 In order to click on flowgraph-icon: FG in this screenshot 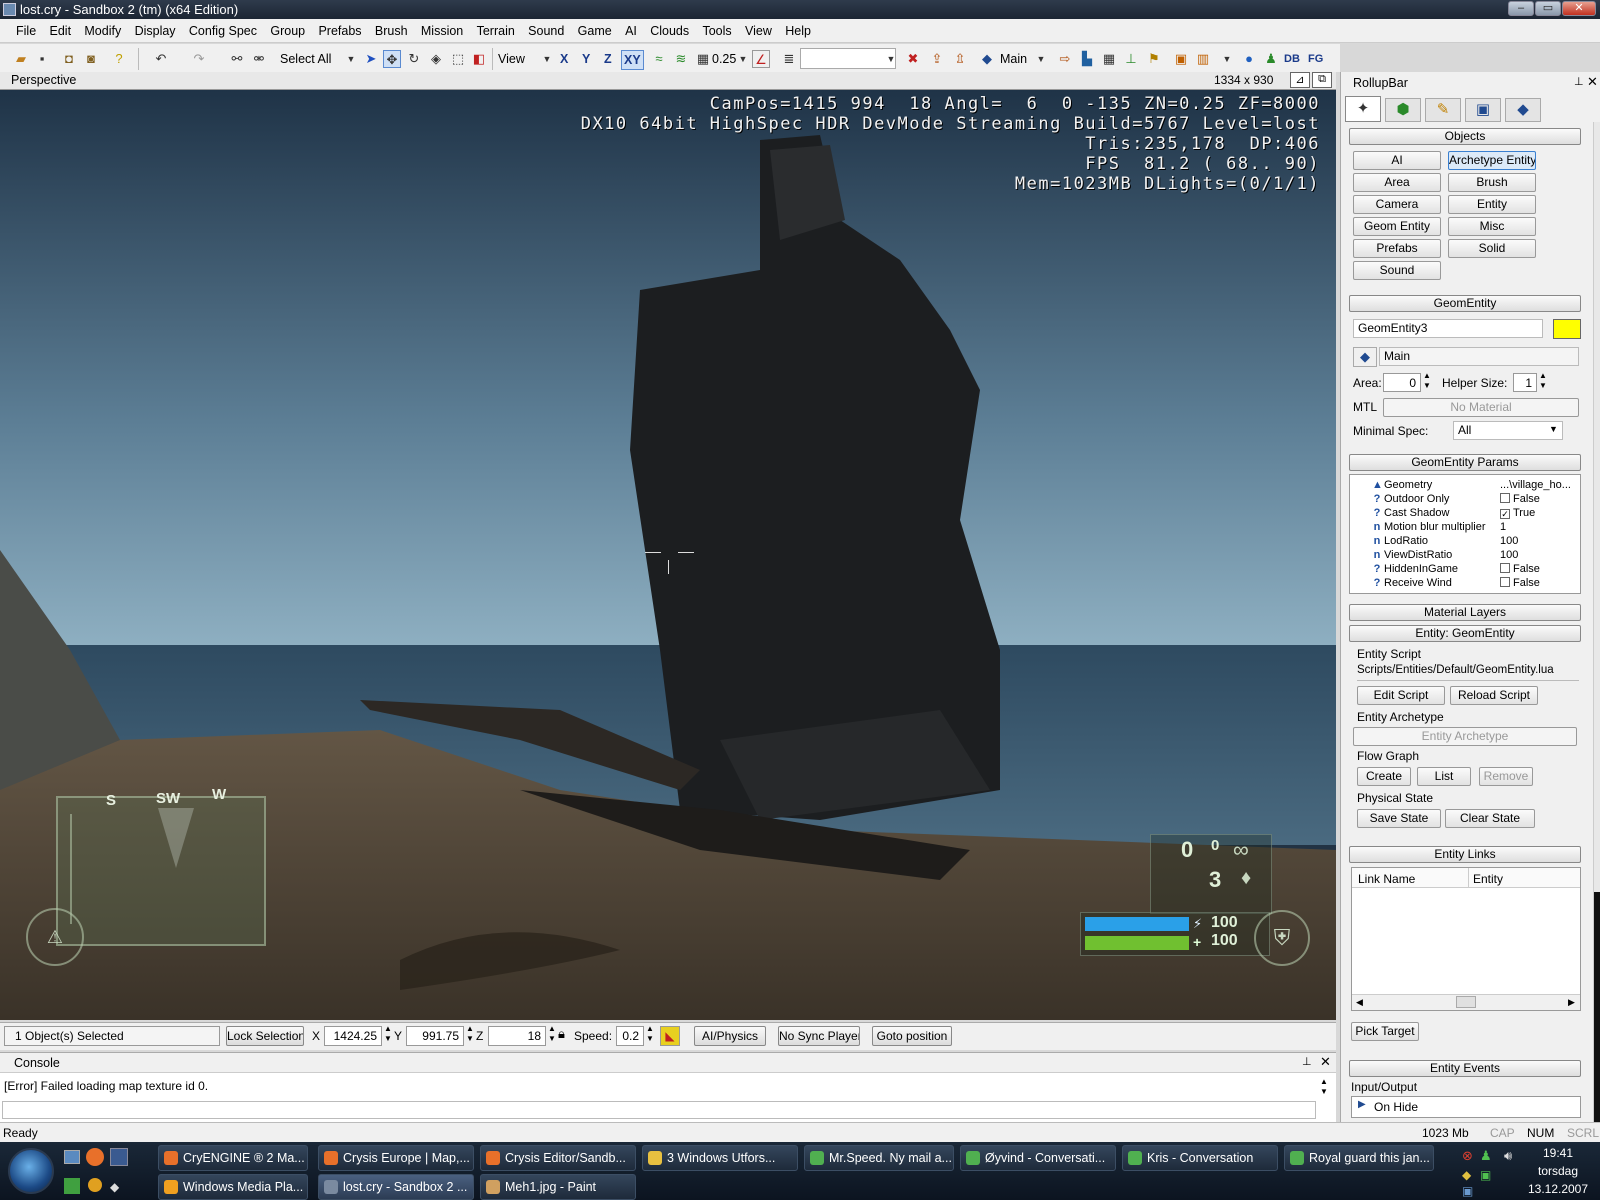, I will do `click(1315, 59)`.